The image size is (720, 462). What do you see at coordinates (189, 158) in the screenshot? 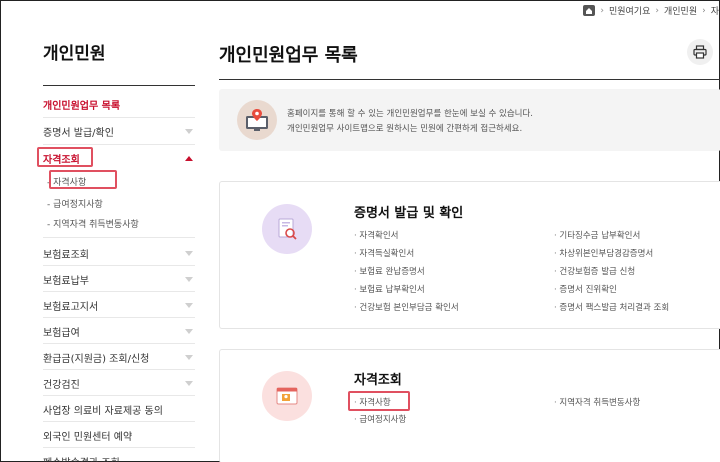
I see `chevron-up-icon` at bounding box center [189, 158].